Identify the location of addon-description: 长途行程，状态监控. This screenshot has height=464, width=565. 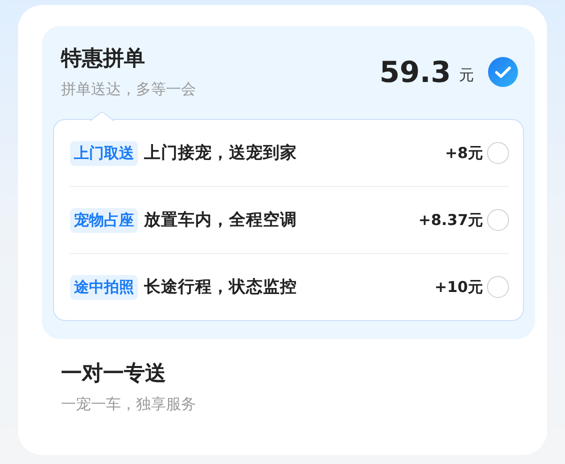
(221, 287).